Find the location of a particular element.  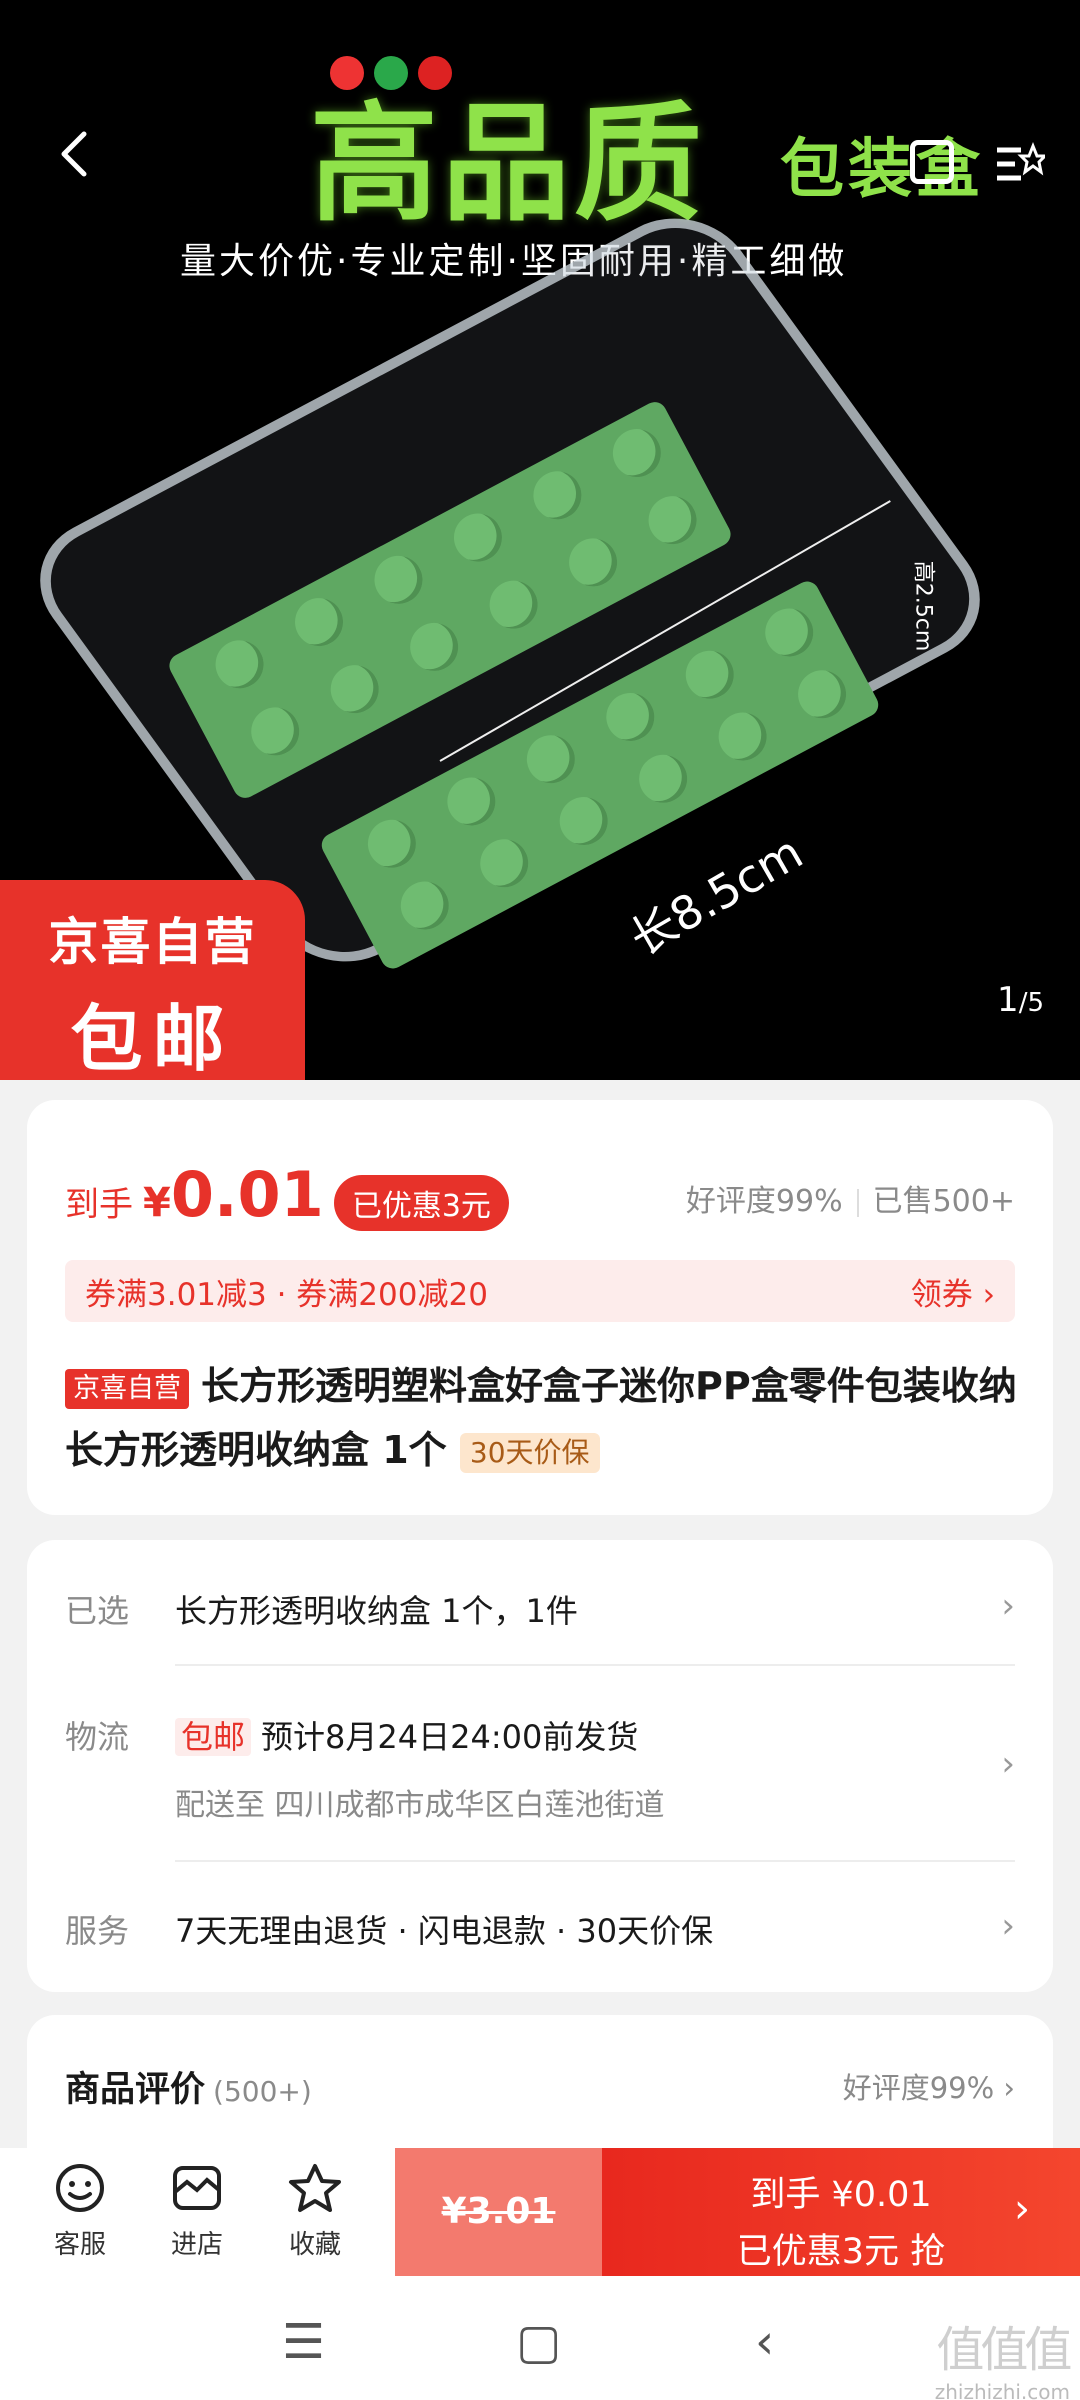

service-value: 7天无理由退货 · 闪电退款 · 30天价保 is located at coordinates (444, 1931).